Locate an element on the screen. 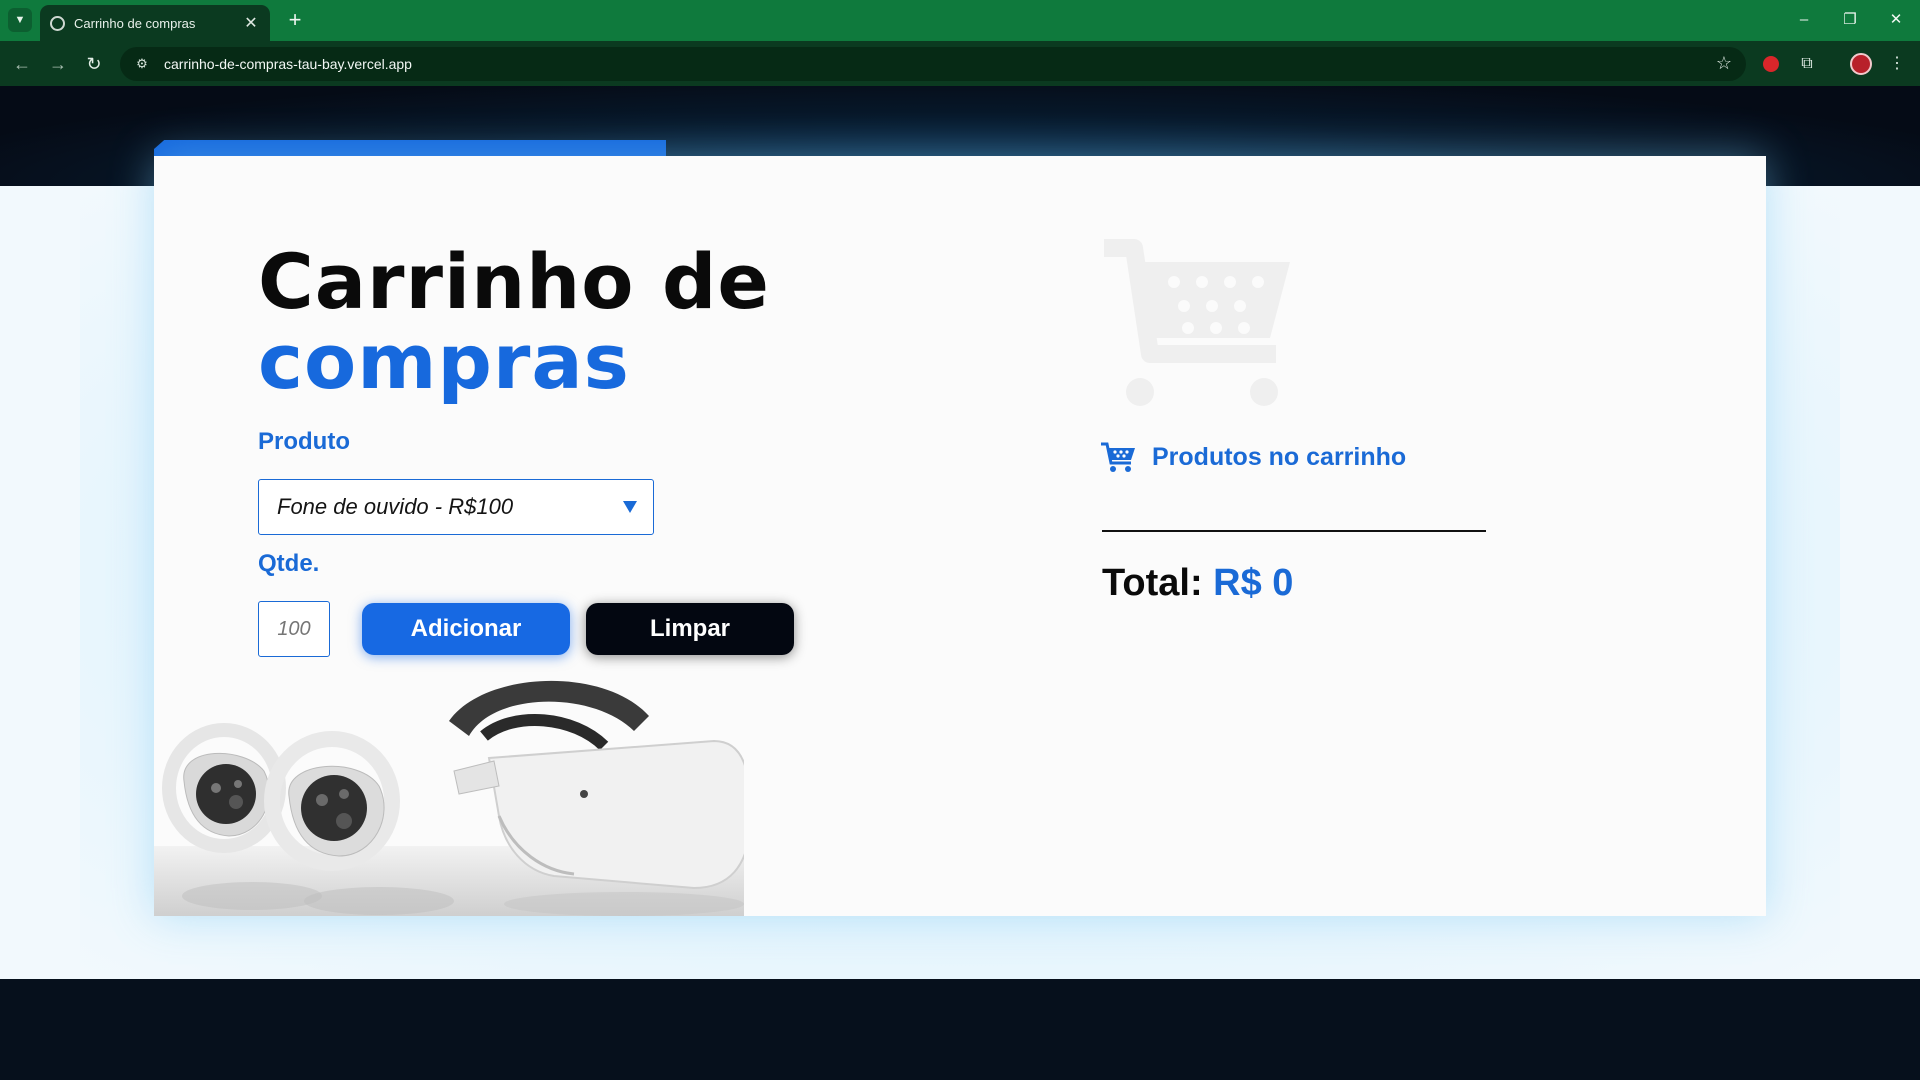 Image resolution: width=1920 pixels, height=1080 pixels. tab-title: Carrinho de compras is located at coordinates (135, 23).